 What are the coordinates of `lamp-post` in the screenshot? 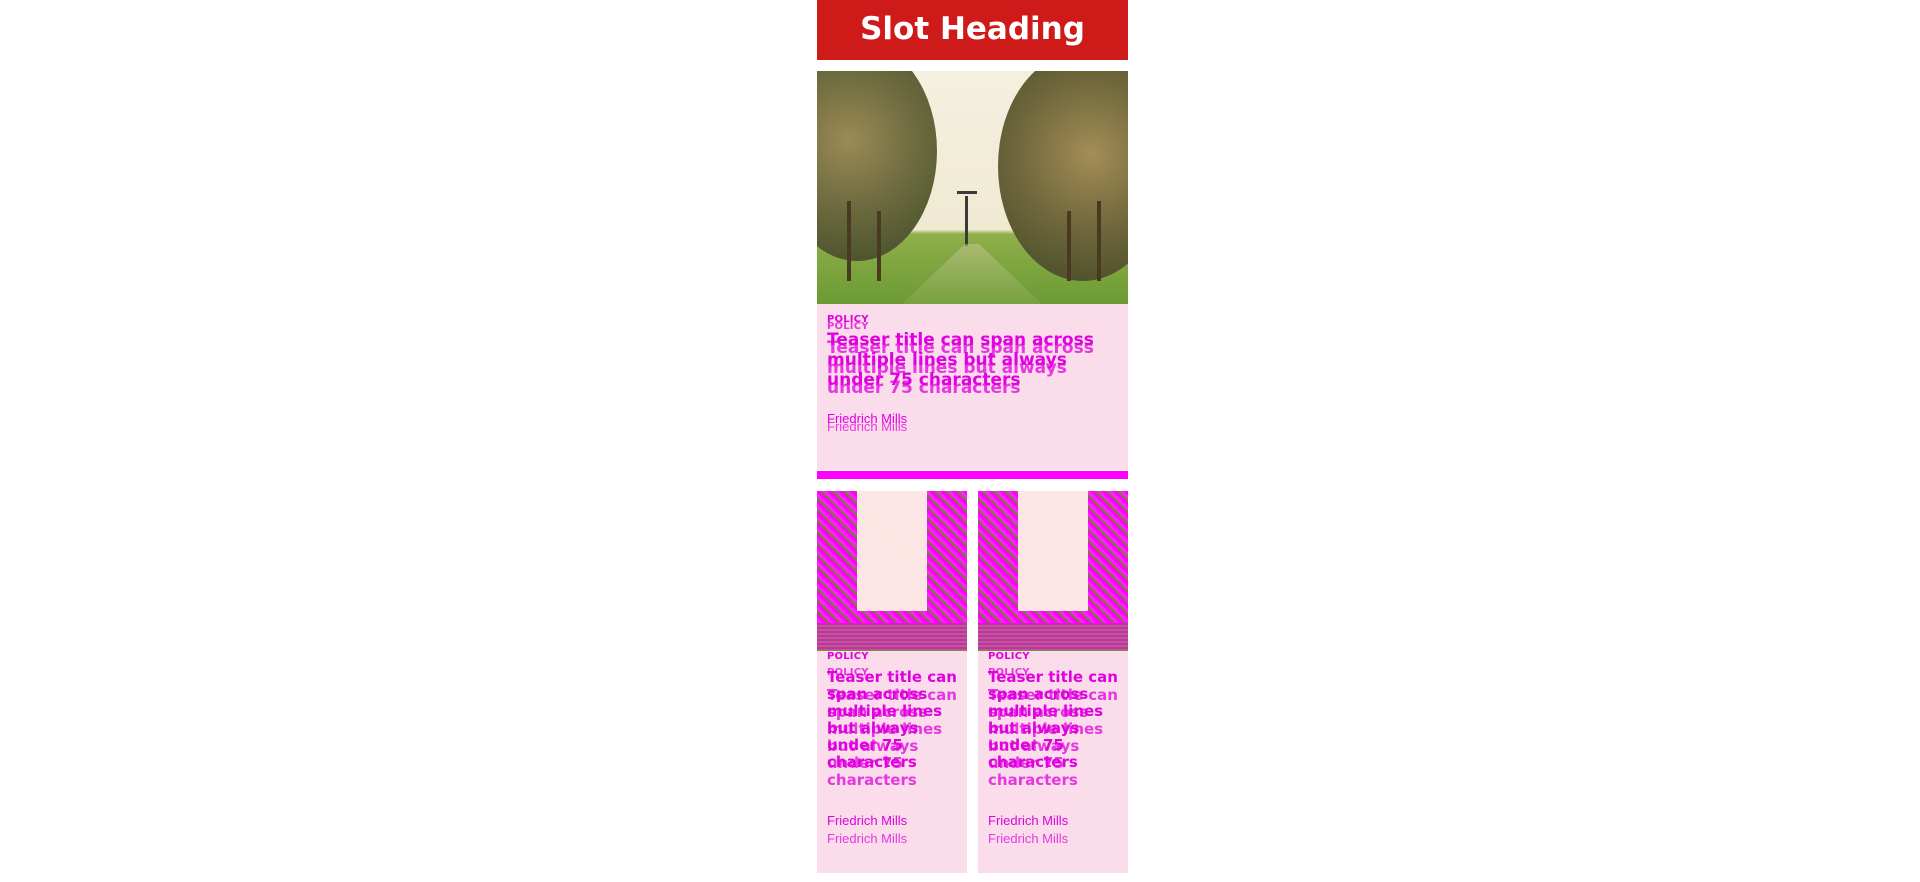 It's located at (966, 221).